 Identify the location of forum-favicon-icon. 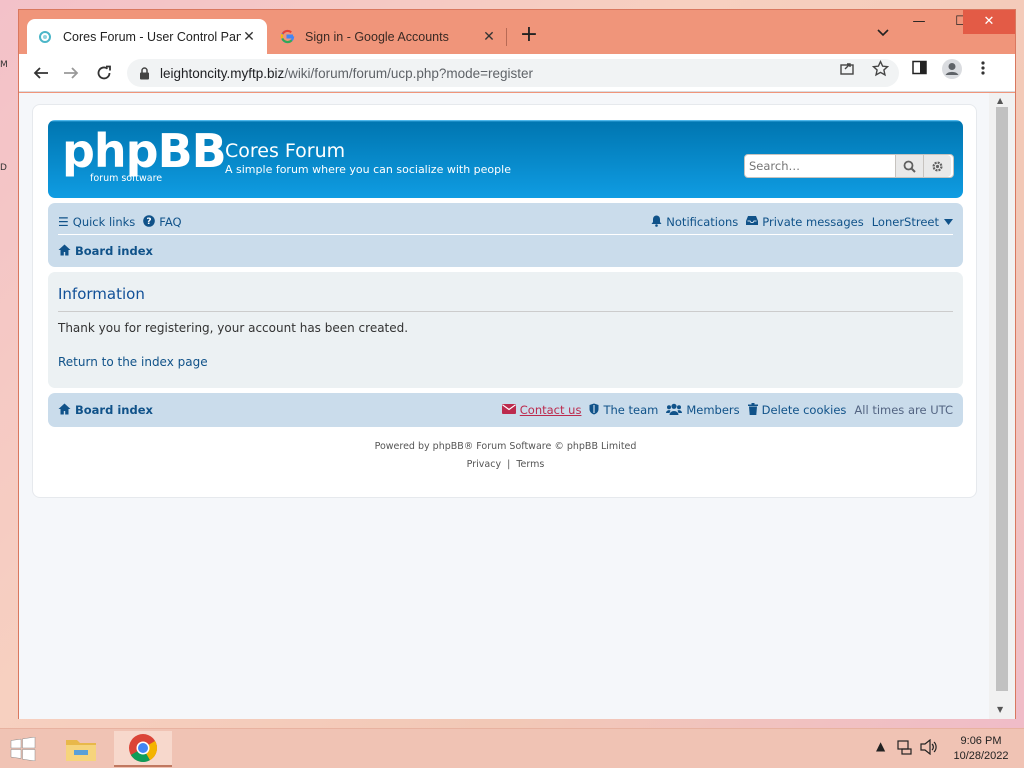
(45, 37).